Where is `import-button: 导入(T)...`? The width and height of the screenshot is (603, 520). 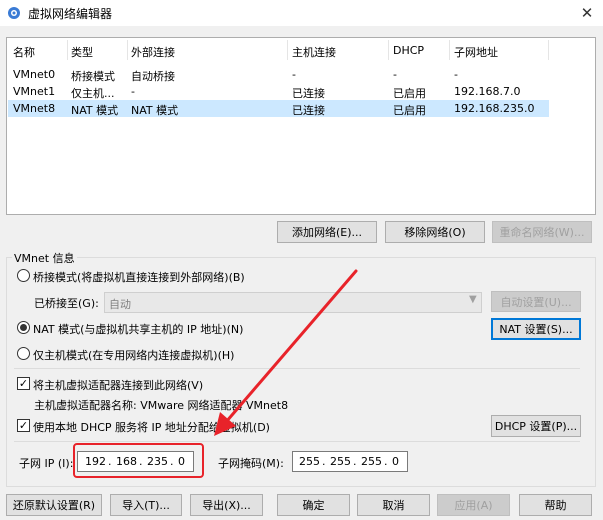
import-button: 导入(T)... is located at coordinates (146, 505).